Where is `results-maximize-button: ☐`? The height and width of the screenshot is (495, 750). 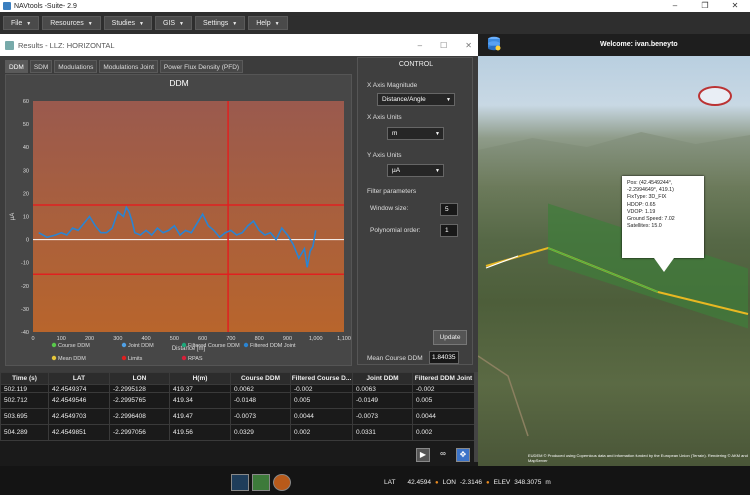 results-maximize-button: ☐ is located at coordinates (443, 45).